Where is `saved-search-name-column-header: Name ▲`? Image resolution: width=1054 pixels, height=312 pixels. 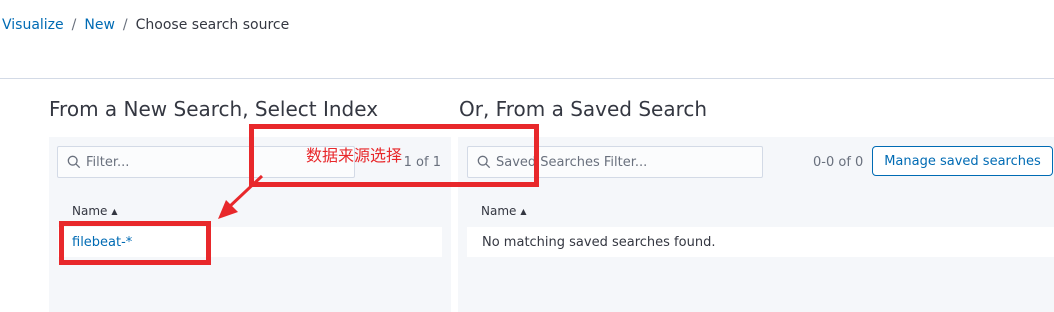
saved-search-name-column-header: Name ▲ is located at coordinates (504, 211).